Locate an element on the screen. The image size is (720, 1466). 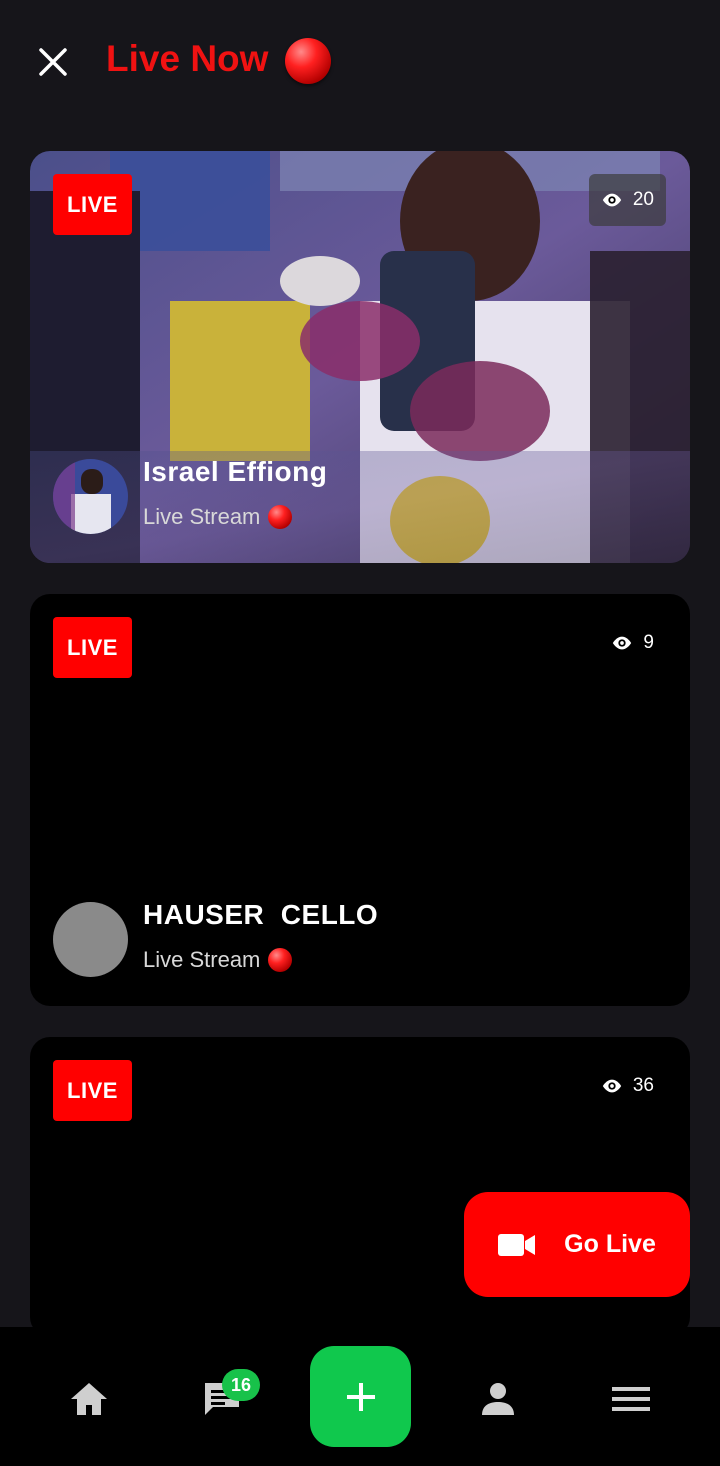
viewer-count: 20 is located at coordinates (627, 200).